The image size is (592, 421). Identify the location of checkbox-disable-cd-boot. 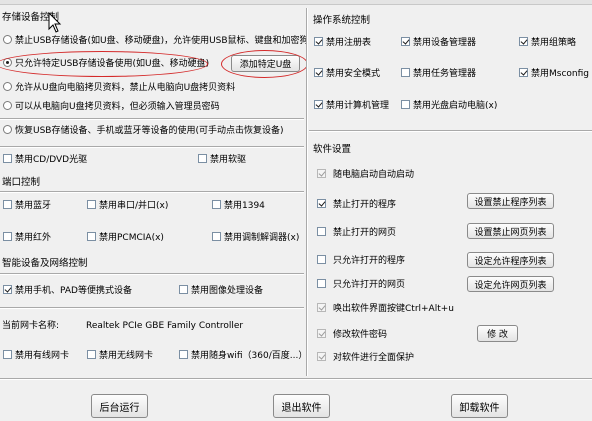
(405, 104).